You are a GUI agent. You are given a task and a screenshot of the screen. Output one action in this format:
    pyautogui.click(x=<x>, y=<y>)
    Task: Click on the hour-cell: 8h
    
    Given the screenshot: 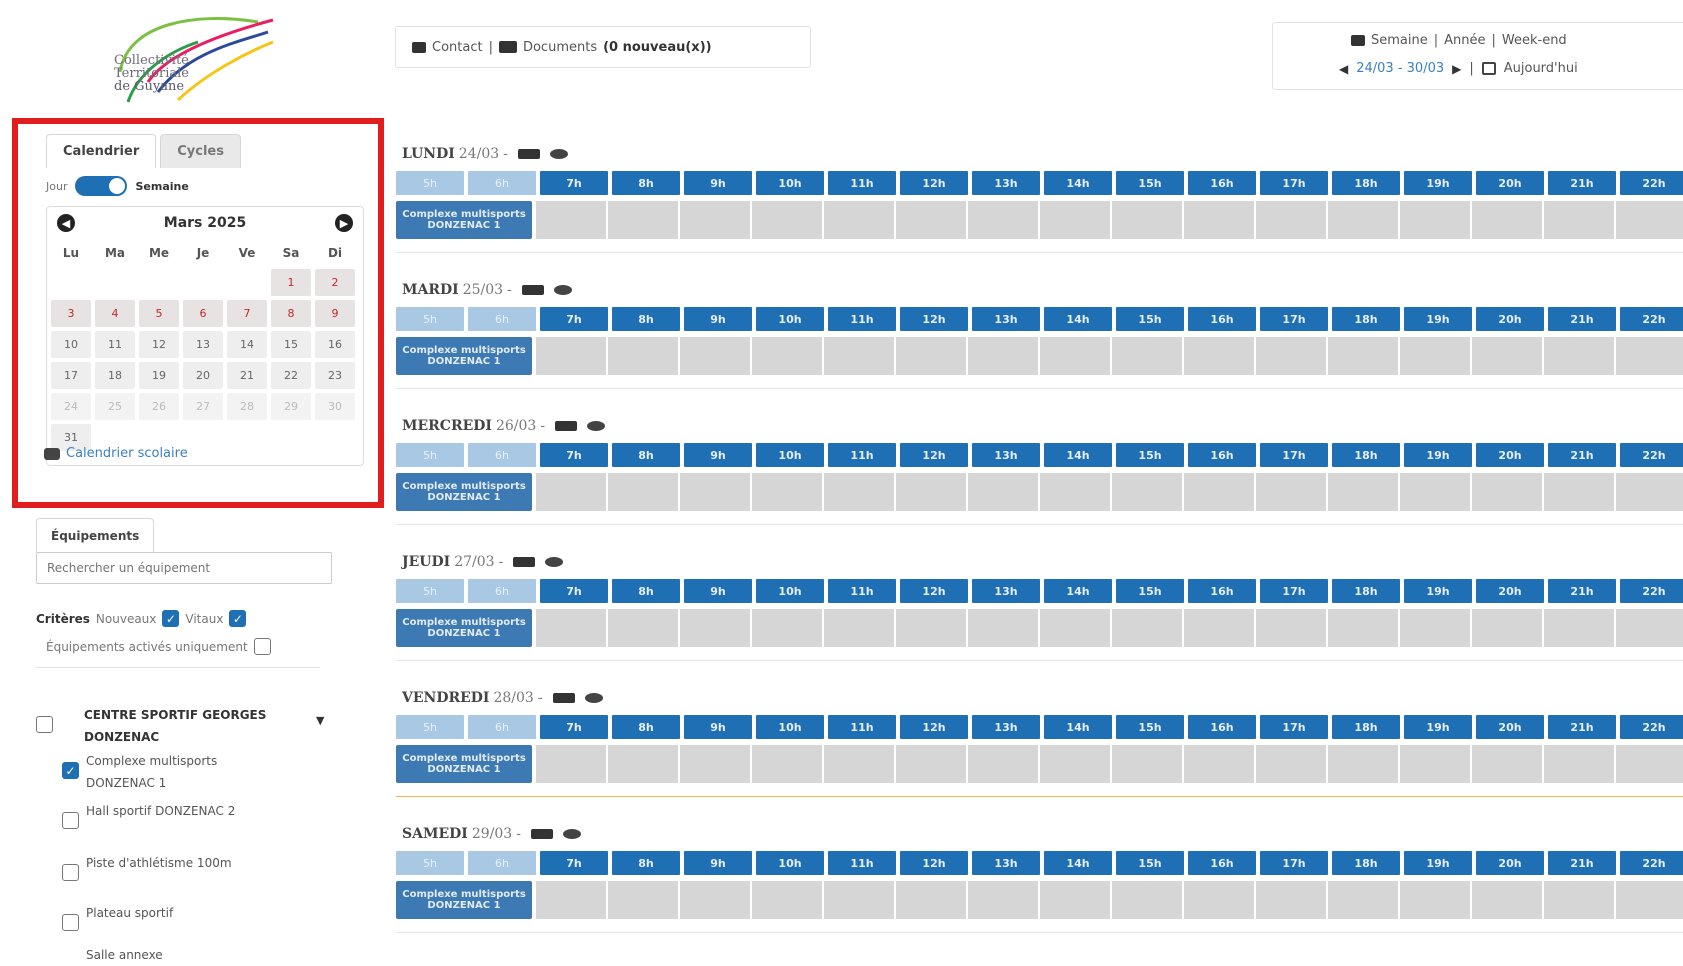 What is the action you would take?
    pyautogui.click(x=646, y=591)
    